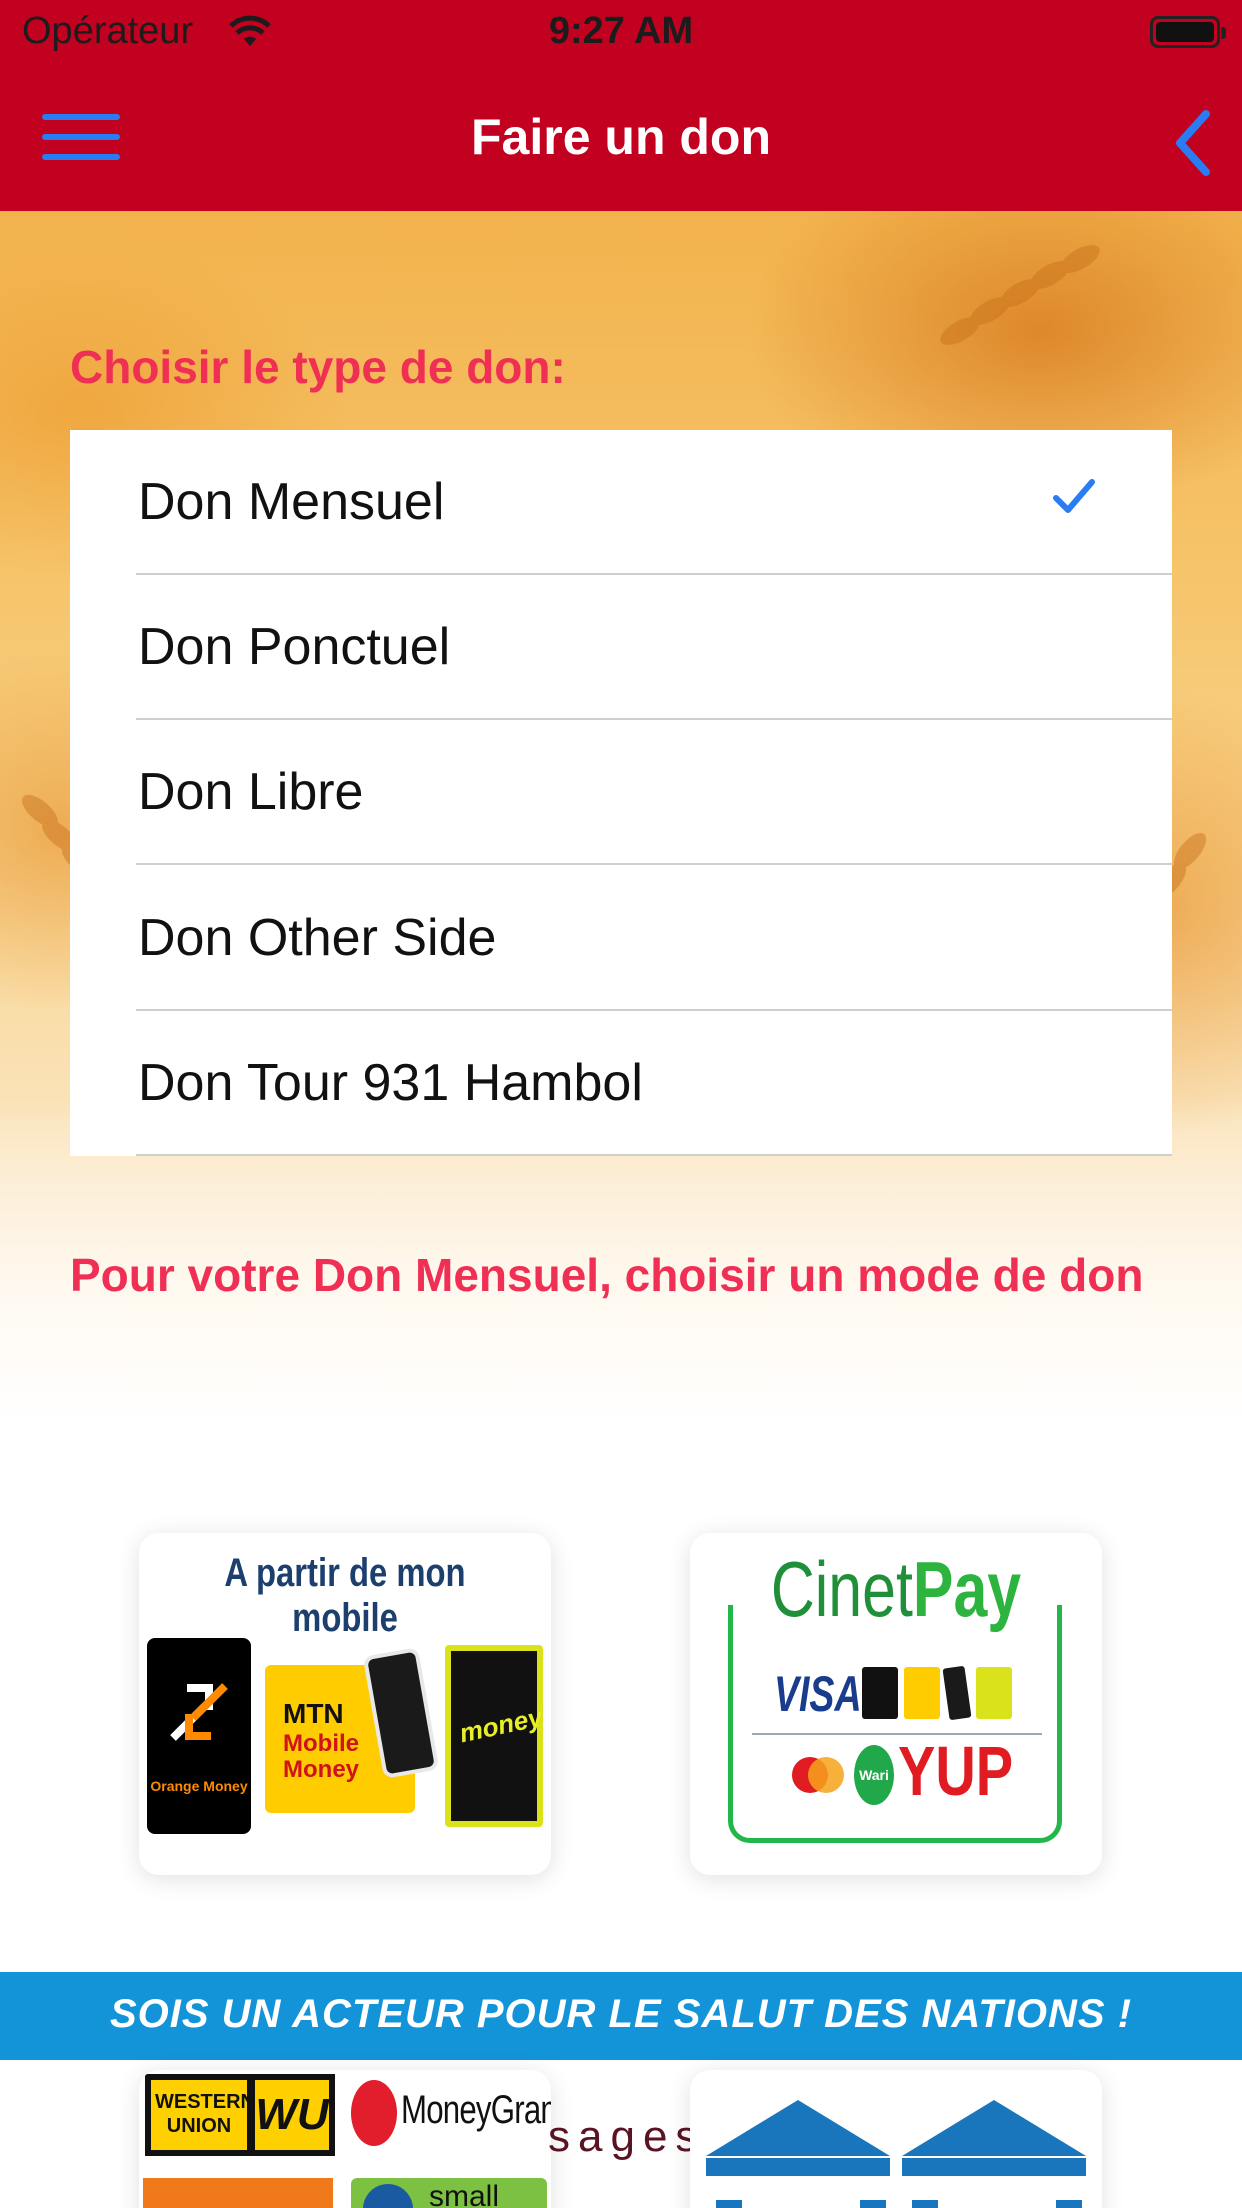 The width and height of the screenshot is (1242, 2208). I want to click on moneygram-label: MoneyGram., so click(476, 2110).